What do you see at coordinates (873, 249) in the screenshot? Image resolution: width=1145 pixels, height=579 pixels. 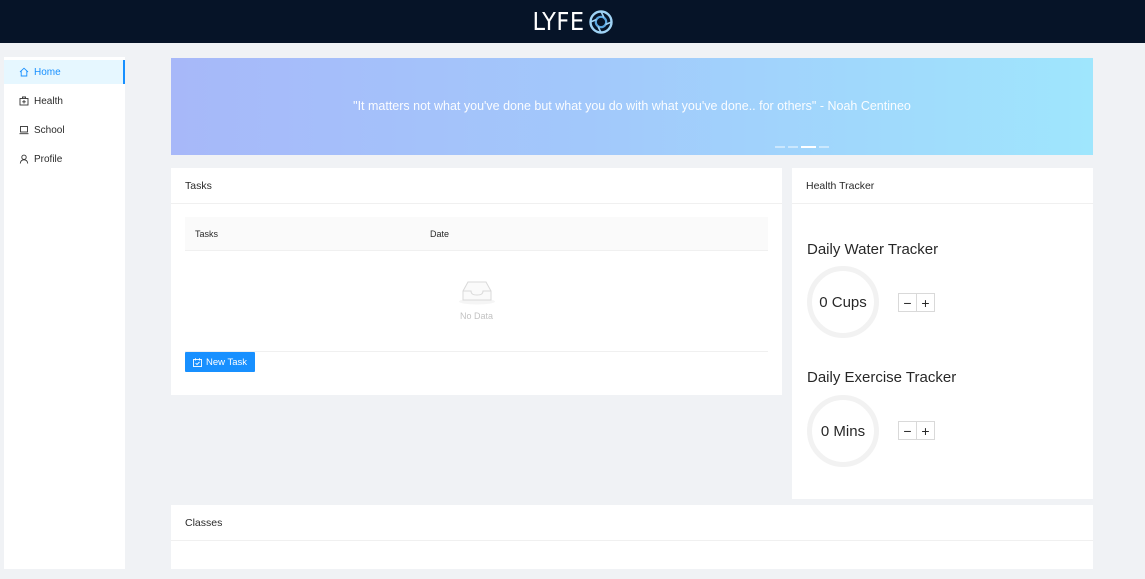 I see `water-tracker-title: Daily Water Tracker` at bounding box center [873, 249].